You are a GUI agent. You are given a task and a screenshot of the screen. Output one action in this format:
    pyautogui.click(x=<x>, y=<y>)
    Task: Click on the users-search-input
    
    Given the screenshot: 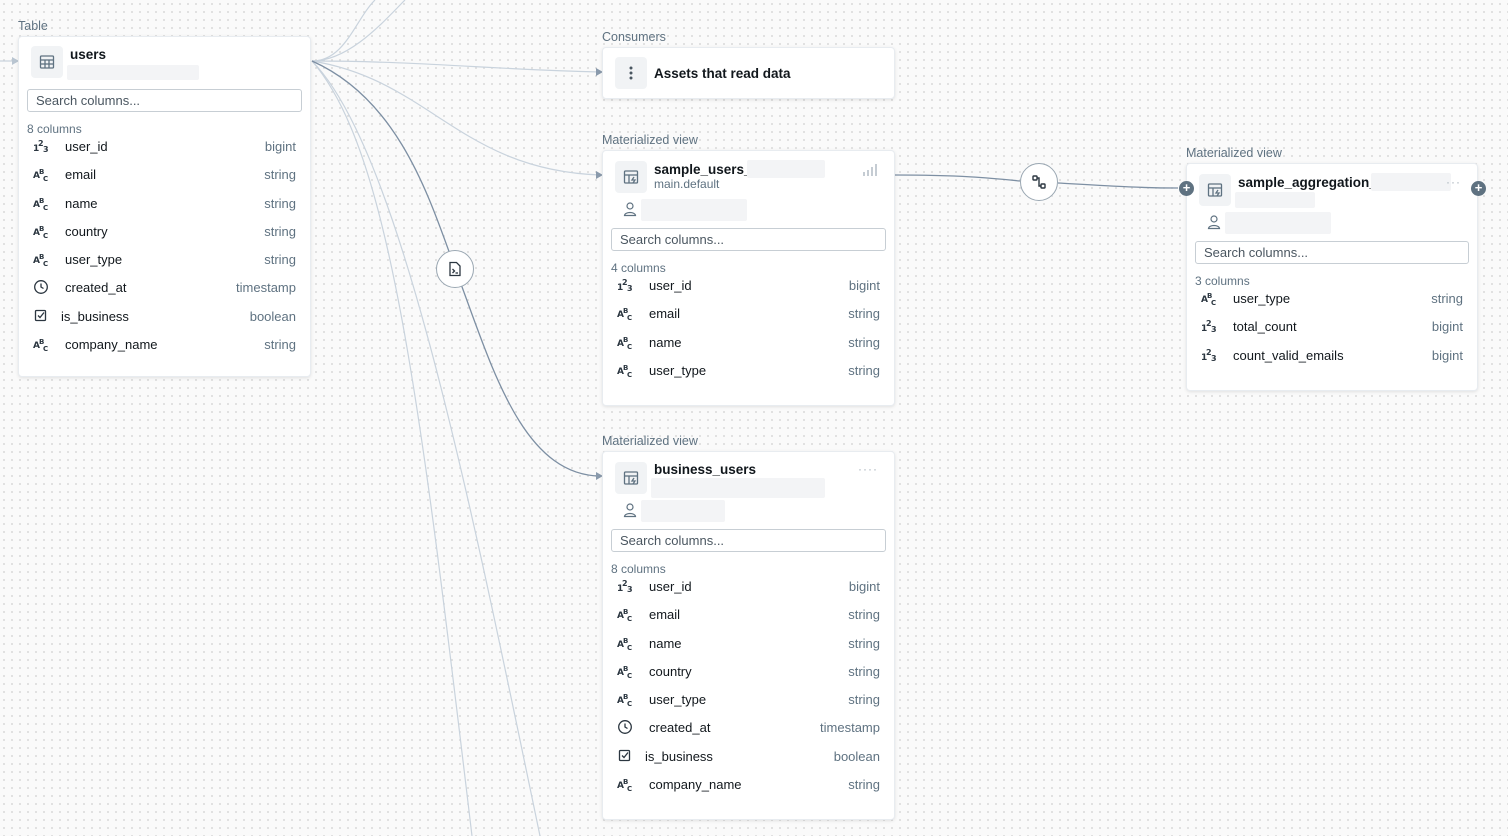 What is the action you would take?
    pyautogui.click(x=164, y=100)
    